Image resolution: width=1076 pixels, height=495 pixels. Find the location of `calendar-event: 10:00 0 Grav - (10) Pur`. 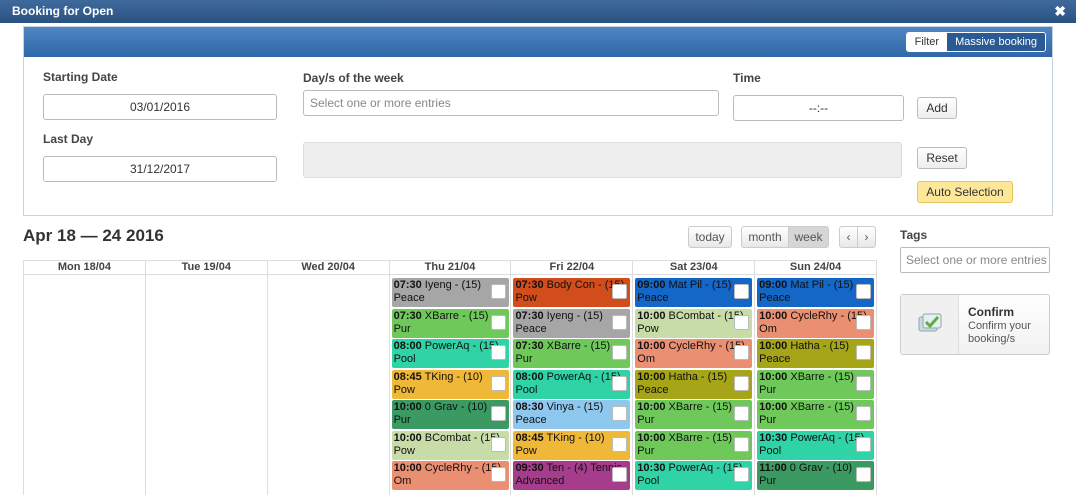

calendar-event: 10:00 0 Grav - (10) Pur is located at coordinates (450, 414).